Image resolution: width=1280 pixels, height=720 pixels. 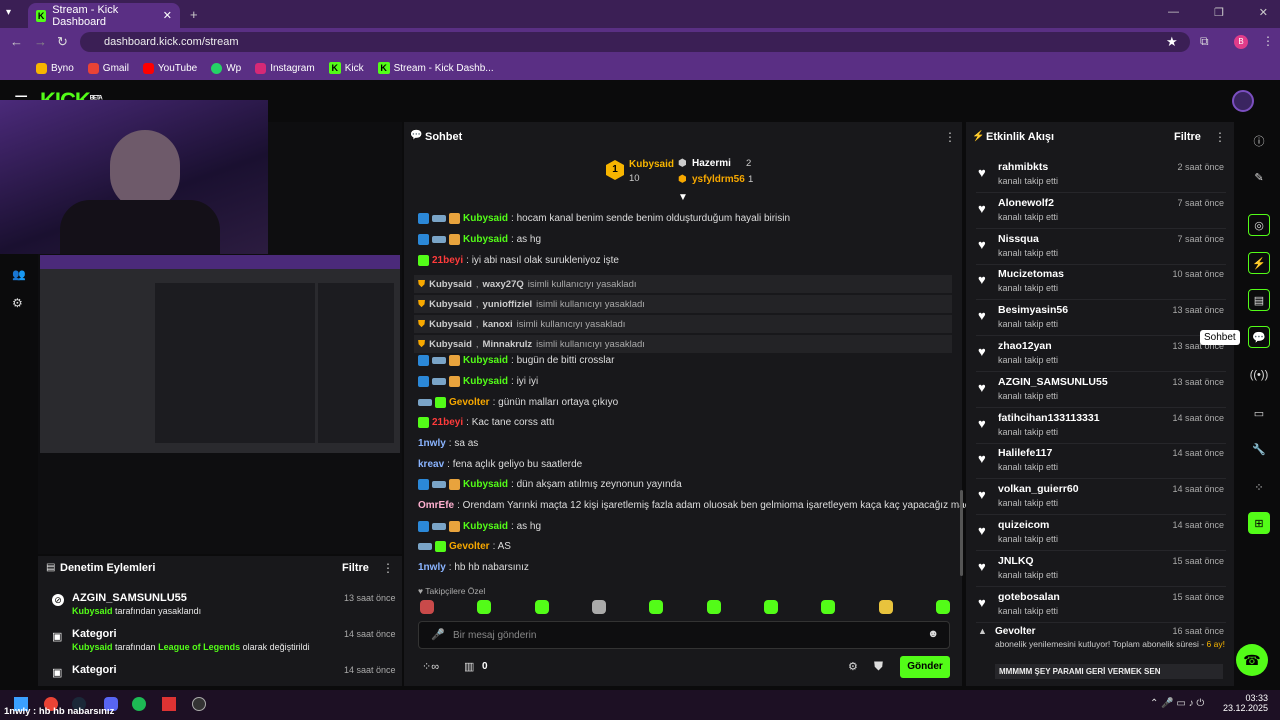 What do you see at coordinates (1259, 263) in the screenshot?
I see `activity-widget-icon: ⚡` at bounding box center [1259, 263].